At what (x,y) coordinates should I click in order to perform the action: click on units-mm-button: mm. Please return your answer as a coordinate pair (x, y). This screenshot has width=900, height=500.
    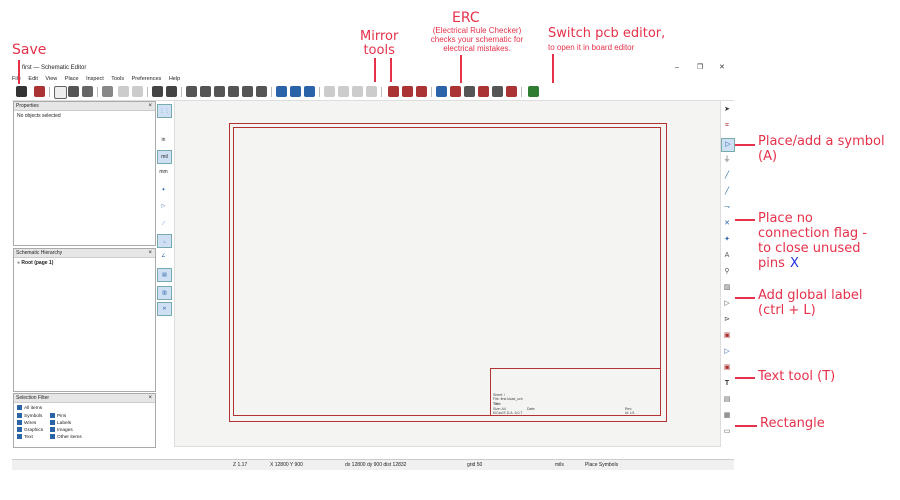
    Looking at the image, I should click on (163, 172).